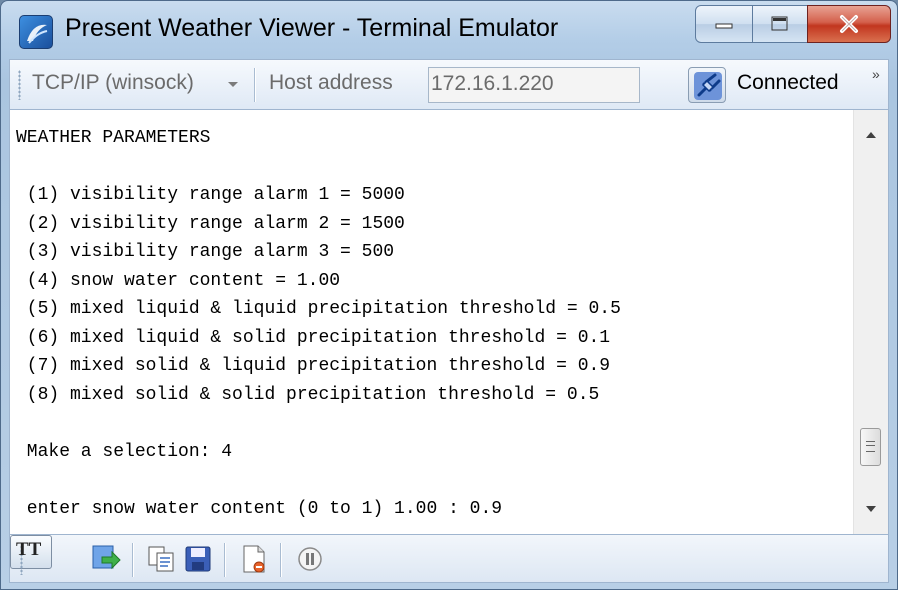 The height and width of the screenshot is (590, 898). Describe the element at coordinates (331, 82) in the screenshot. I see `host-address-label: Host address` at that location.